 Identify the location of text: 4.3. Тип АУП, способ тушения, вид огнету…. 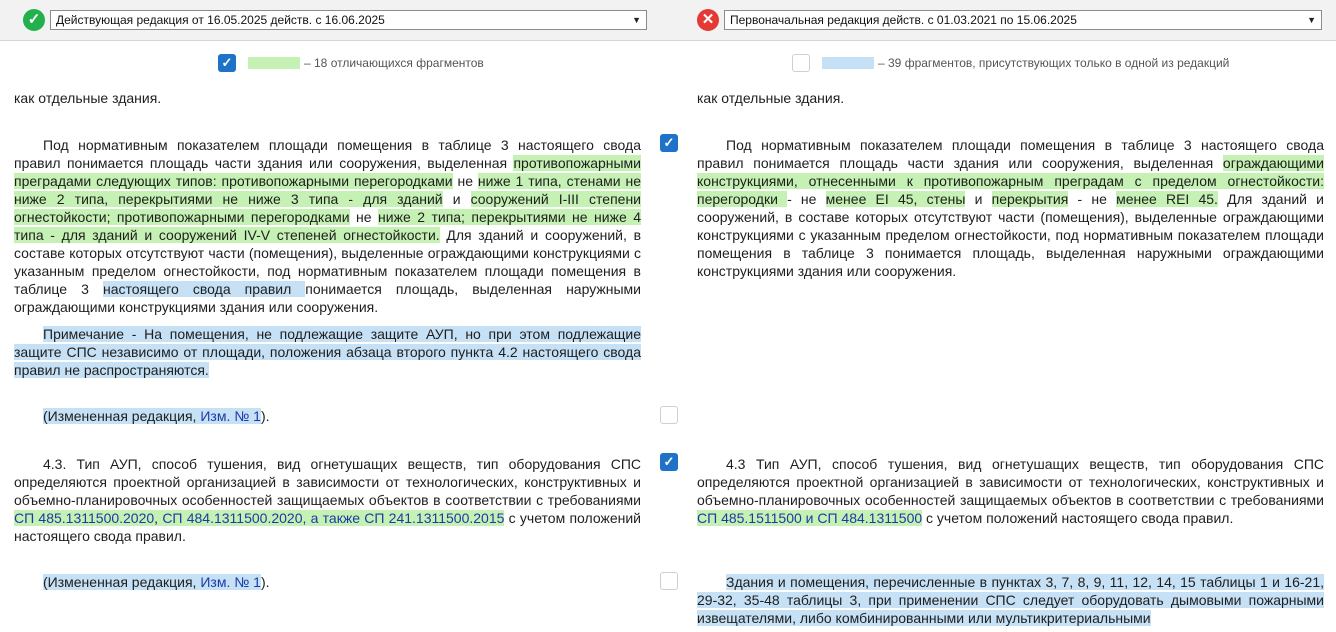
(327, 482).